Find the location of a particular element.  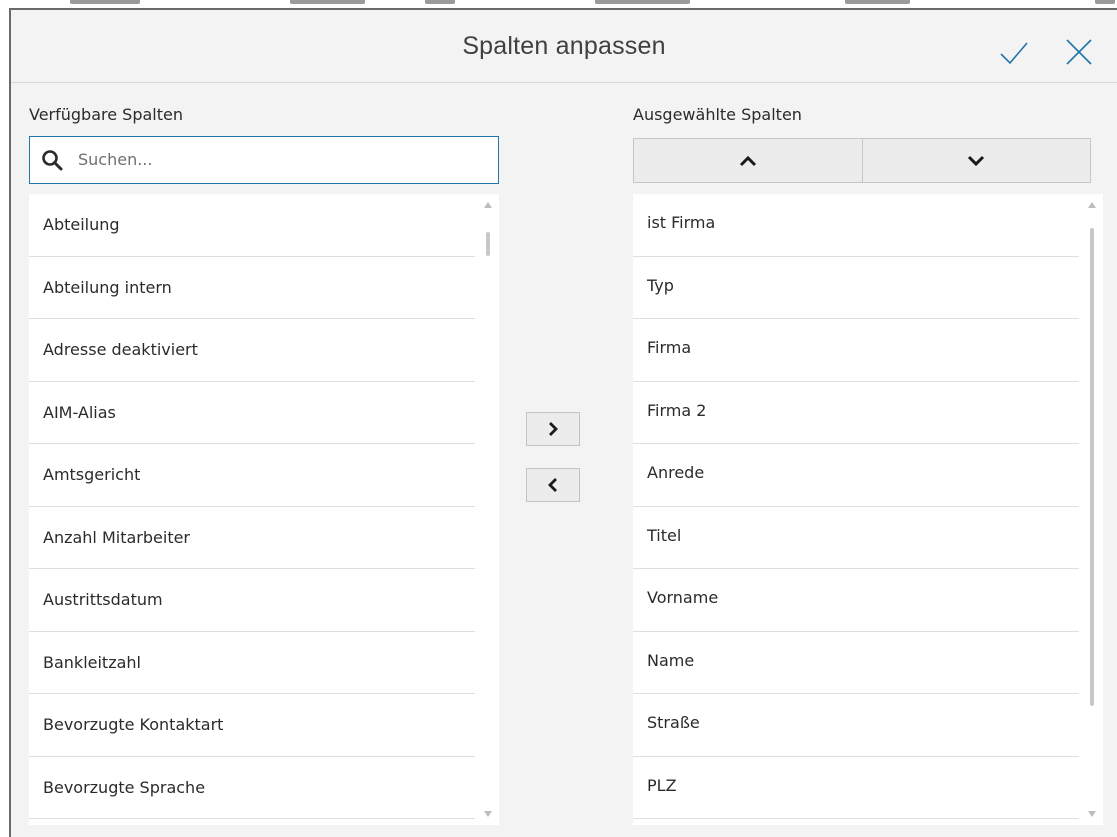

search-input is located at coordinates (283, 159).